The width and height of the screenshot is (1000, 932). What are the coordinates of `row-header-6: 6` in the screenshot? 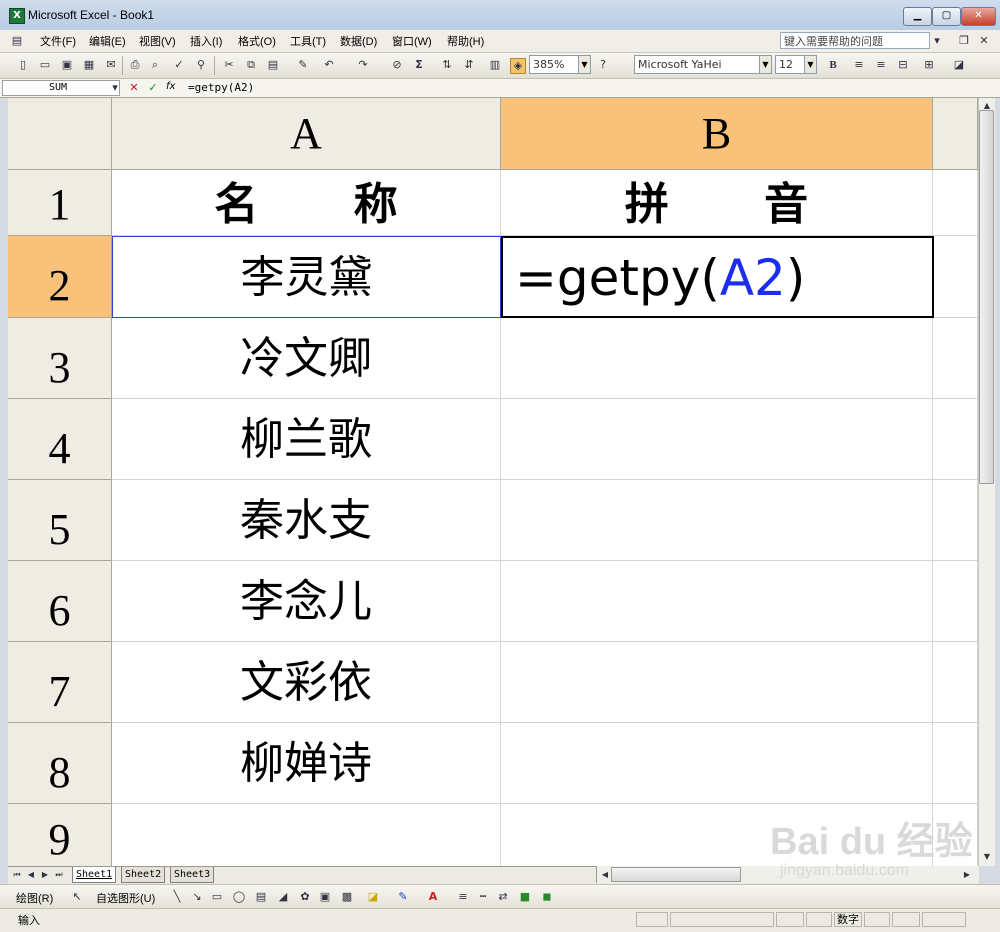 It's located at (60, 601).